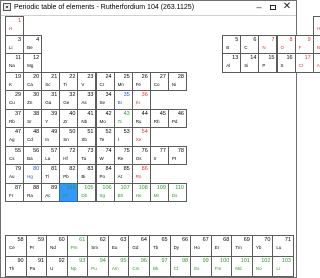 The image size is (320, 278). What do you see at coordinates (33, 155) in the screenshot?
I see `element-cell-ba: 56 Ba` at bounding box center [33, 155].